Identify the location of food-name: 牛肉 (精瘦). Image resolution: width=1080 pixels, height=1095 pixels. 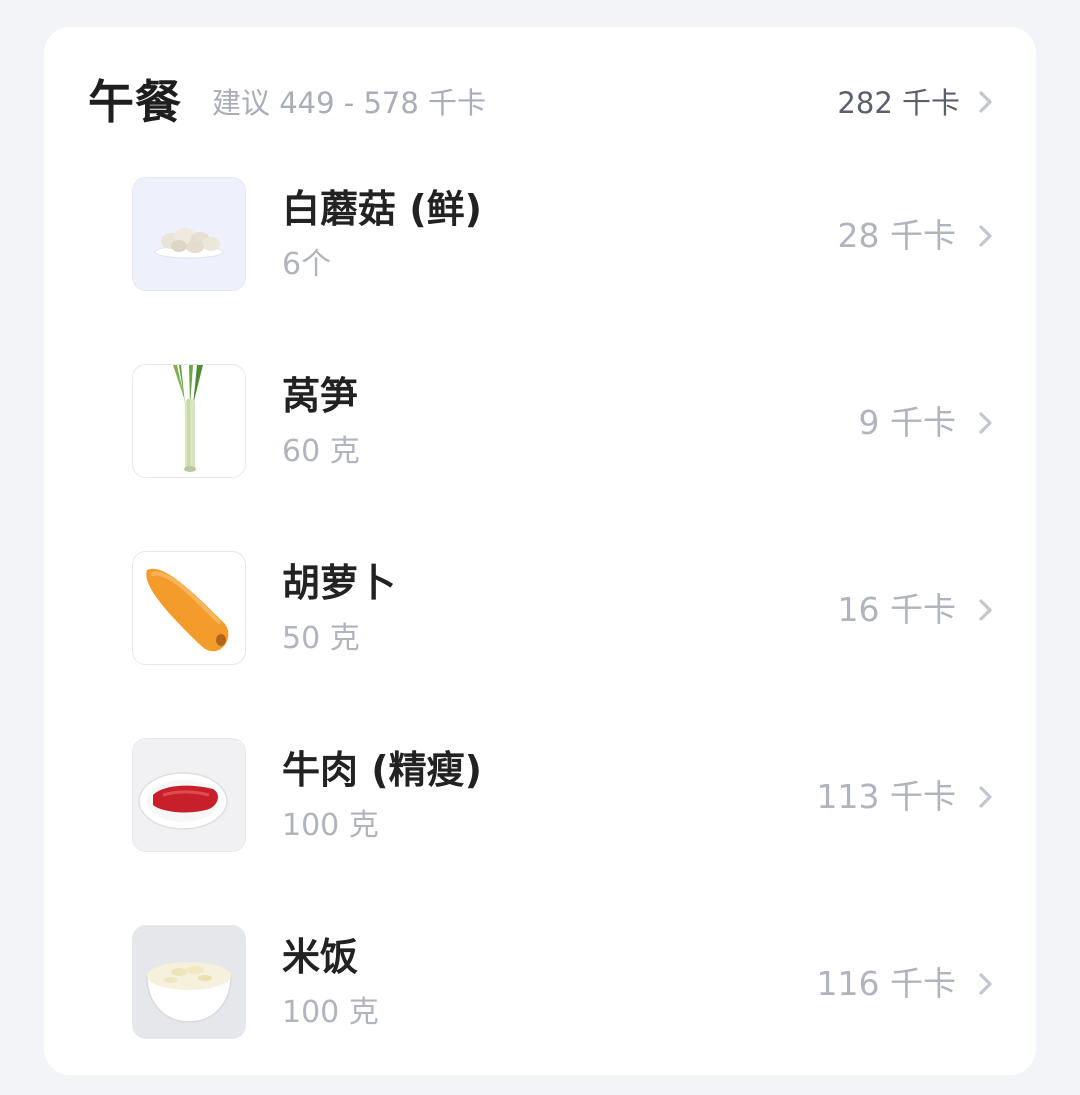
(382, 770).